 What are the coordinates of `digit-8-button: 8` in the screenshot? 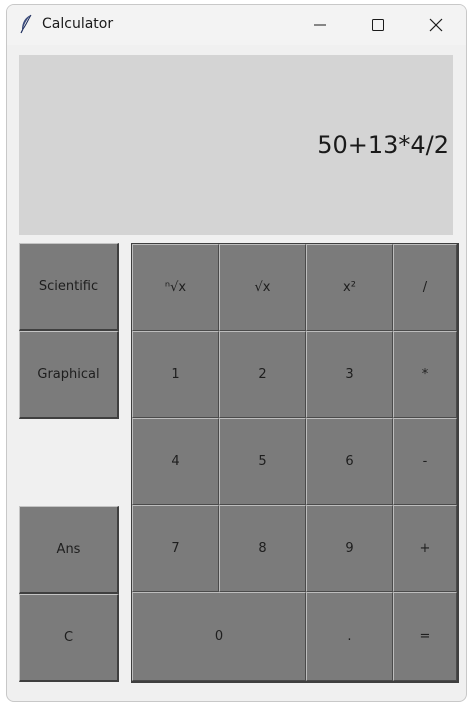 It's located at (262, 548).